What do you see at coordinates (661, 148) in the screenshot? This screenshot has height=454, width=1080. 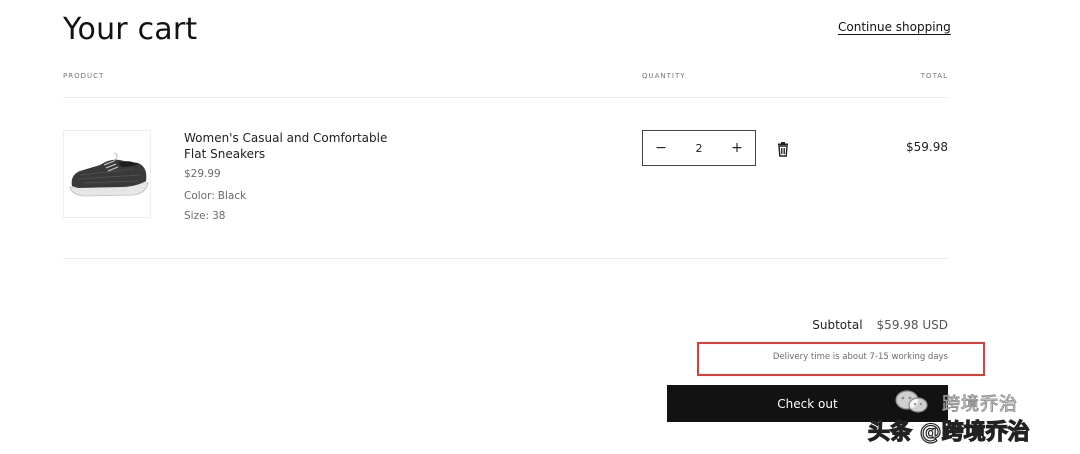 I see `decrease-quantity-button: −` at bounding box center [661, 148].